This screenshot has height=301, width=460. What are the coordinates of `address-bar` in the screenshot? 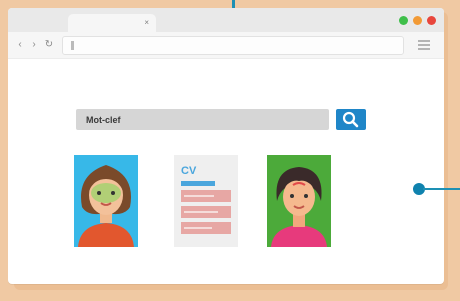 It's located at (233, 45).